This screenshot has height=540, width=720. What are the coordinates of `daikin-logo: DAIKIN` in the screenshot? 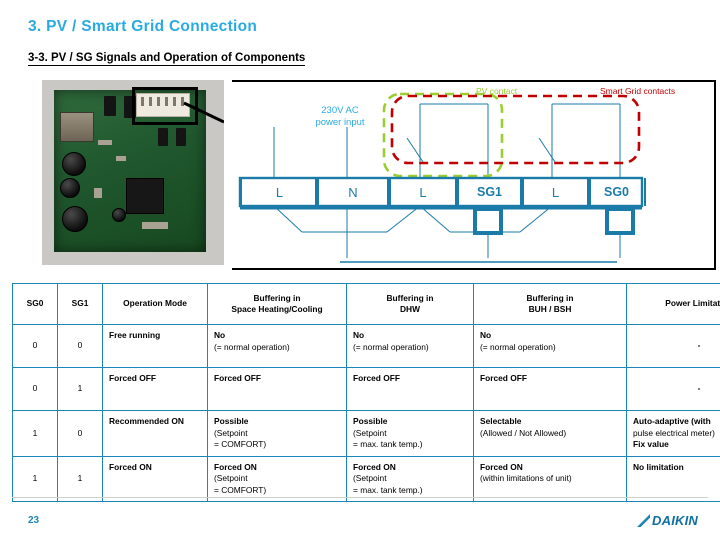 It's located at (667, 520).